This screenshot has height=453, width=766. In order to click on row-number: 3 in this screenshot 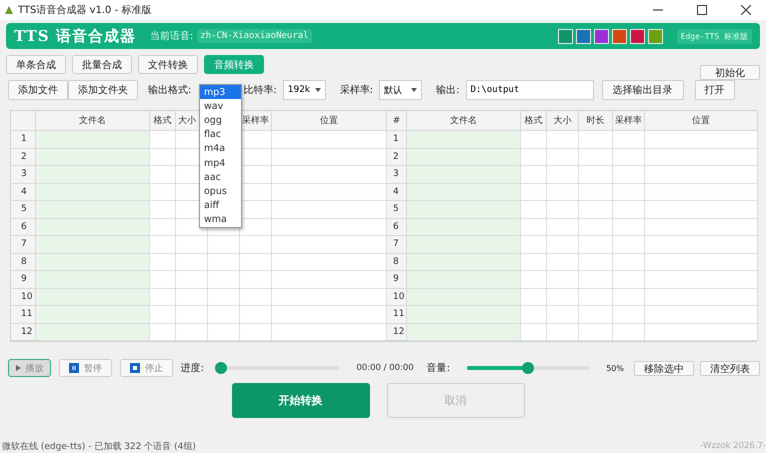, I will do `click(397, 175)`.